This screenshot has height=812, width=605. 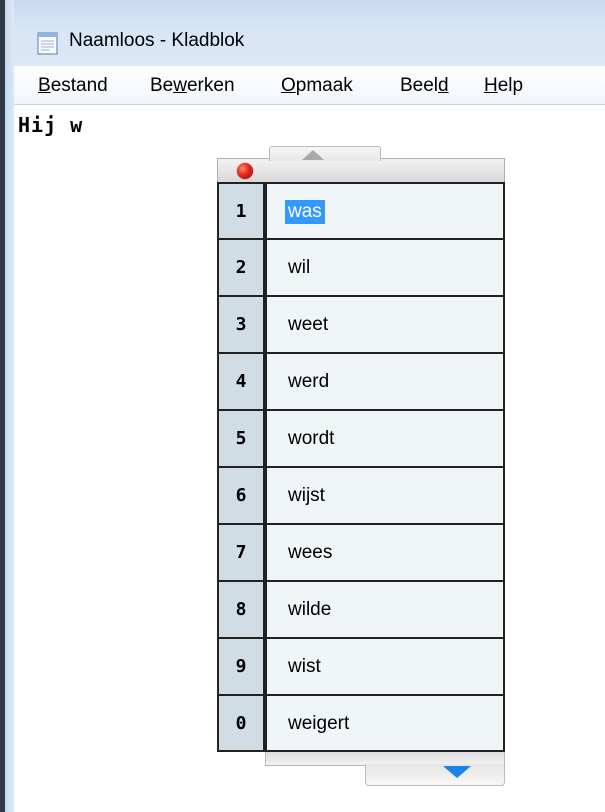 What do you see at coordinates (385, 723) in the screenshot?
I see `suggestion-cell: weigert` at bounding box center [385, 723].